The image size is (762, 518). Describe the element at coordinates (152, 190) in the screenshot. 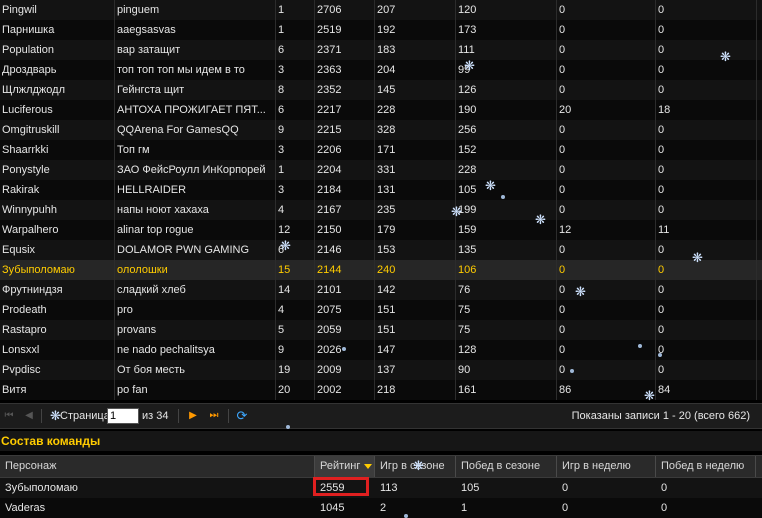

I see `cell-team: HELLRAIDER` at that location.